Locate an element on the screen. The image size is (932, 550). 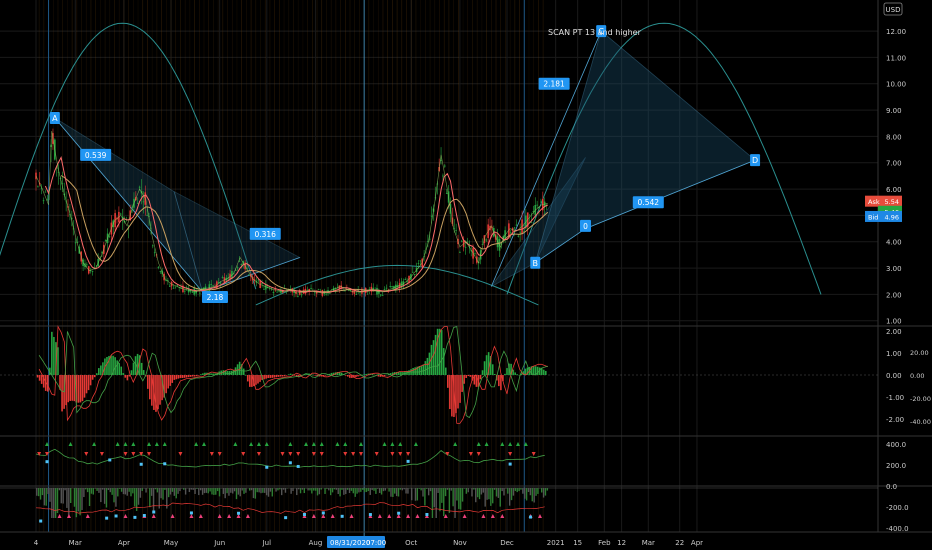
ratio-label-5: 0 is located at coordinates (585, 226).